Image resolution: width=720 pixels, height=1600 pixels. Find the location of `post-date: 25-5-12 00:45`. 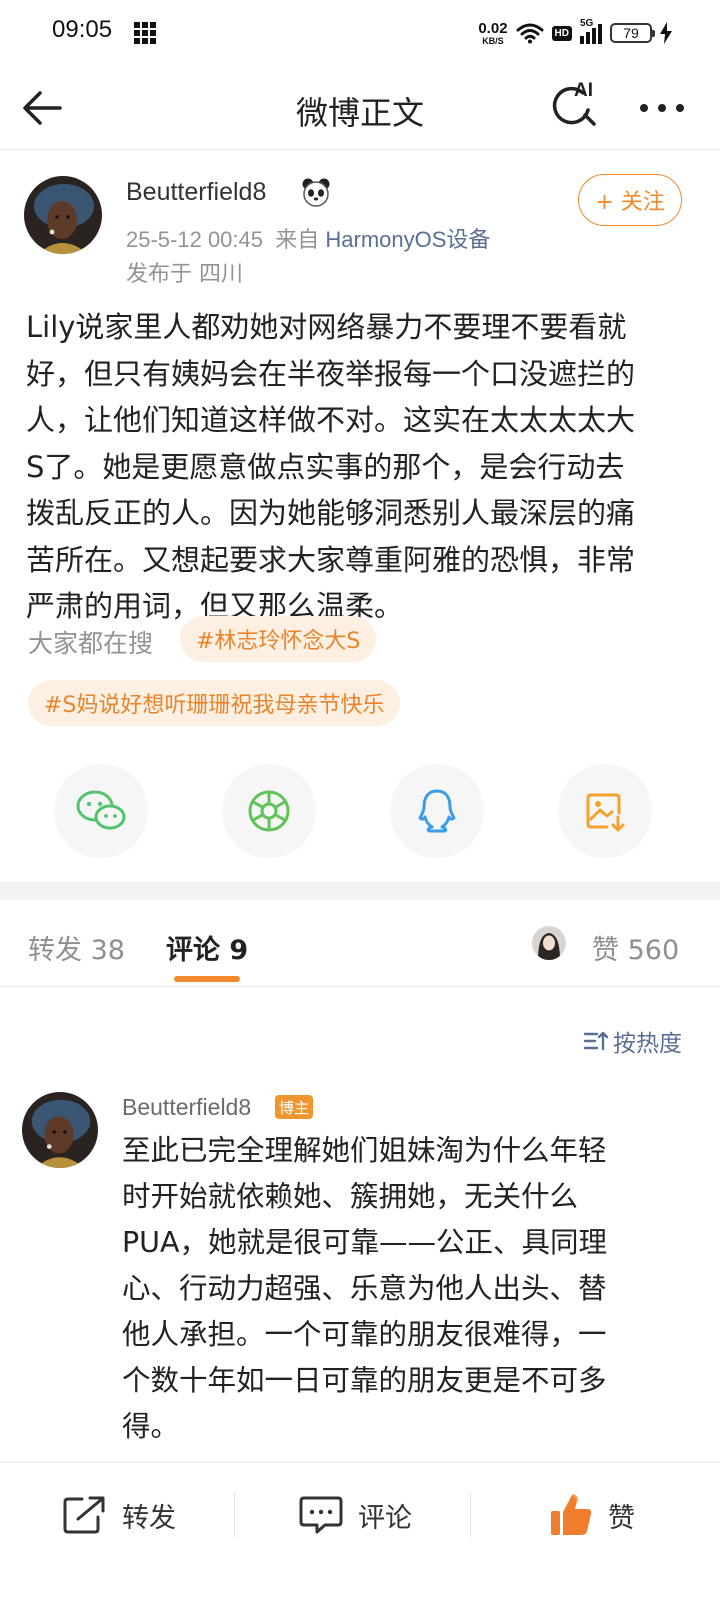

post-date: 25-5-12 00:45 is located at coordinates (194, 239).